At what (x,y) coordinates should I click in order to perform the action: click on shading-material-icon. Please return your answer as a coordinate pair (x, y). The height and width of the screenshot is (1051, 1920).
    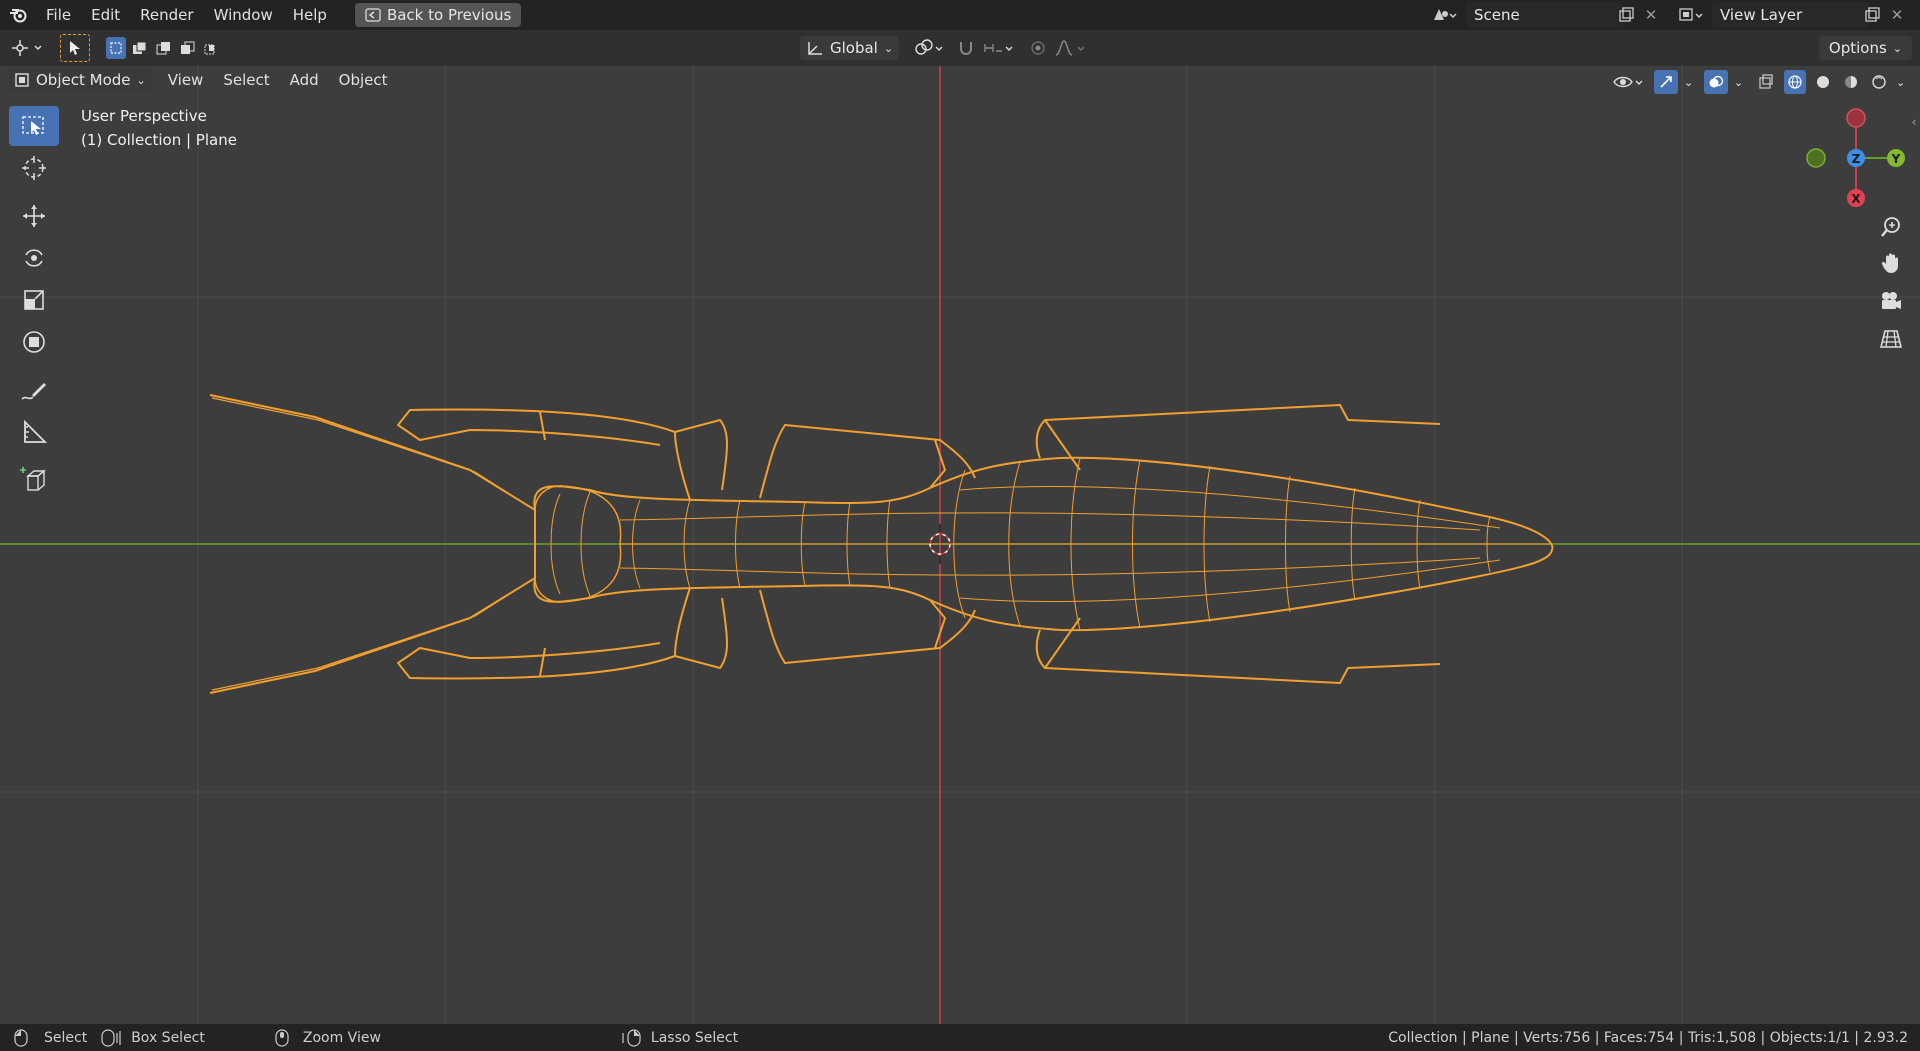
    Looking at the image, I should click on (1851, 82).